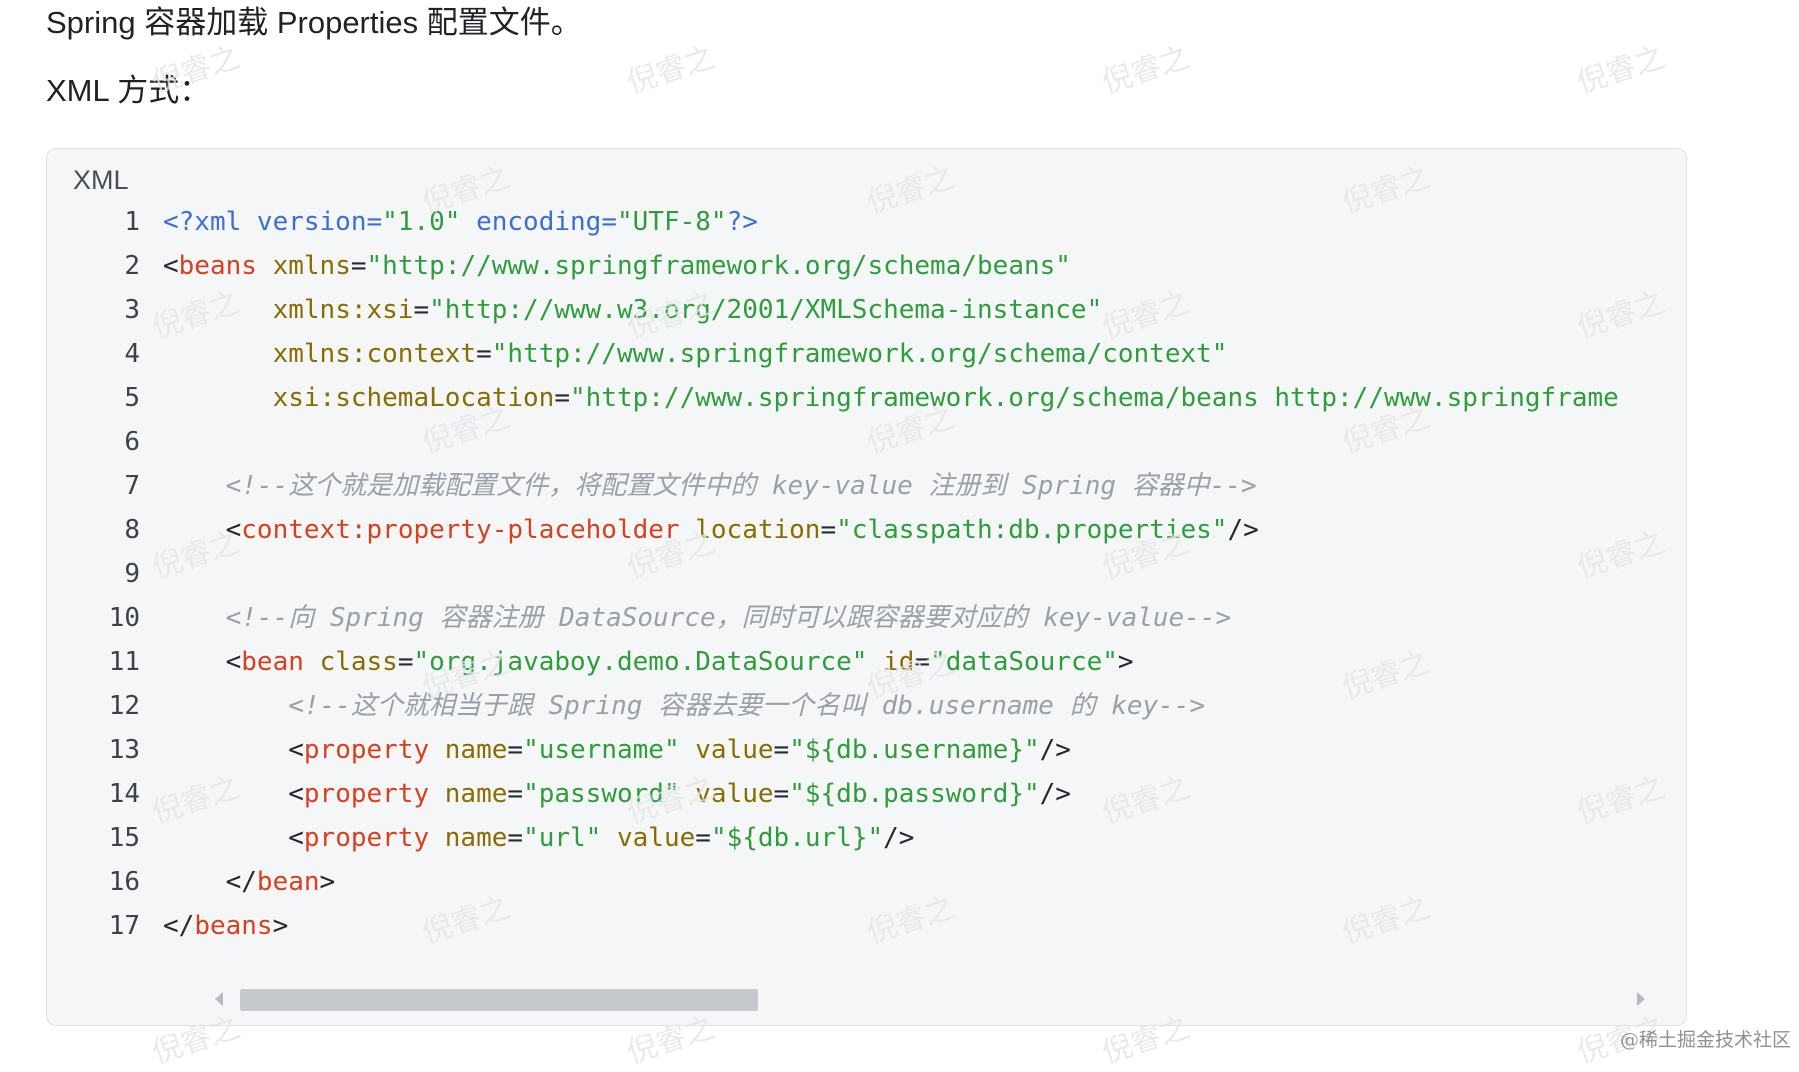 The height and width of the screenshot is (1072, 1799). I want to click on site-credit: @稀土掘金技术社区, so click(1705, 1040).